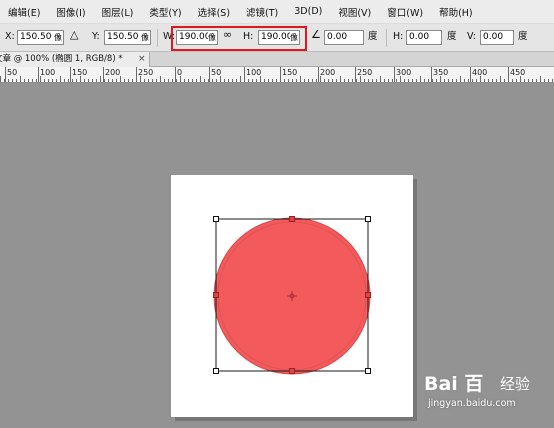 The width and height of the screenshot is (554, 428). I want to click on handle-middle-right, so click(368, 295).